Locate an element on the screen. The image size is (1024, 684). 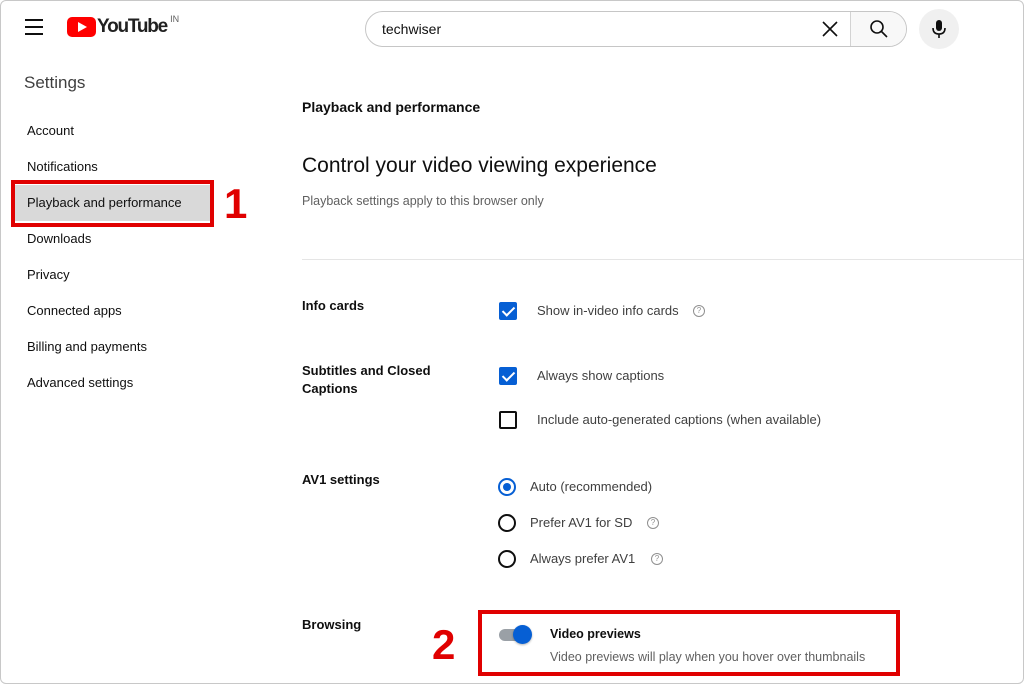
sidebar-item-account: Account is located at coordinates (112, 131).